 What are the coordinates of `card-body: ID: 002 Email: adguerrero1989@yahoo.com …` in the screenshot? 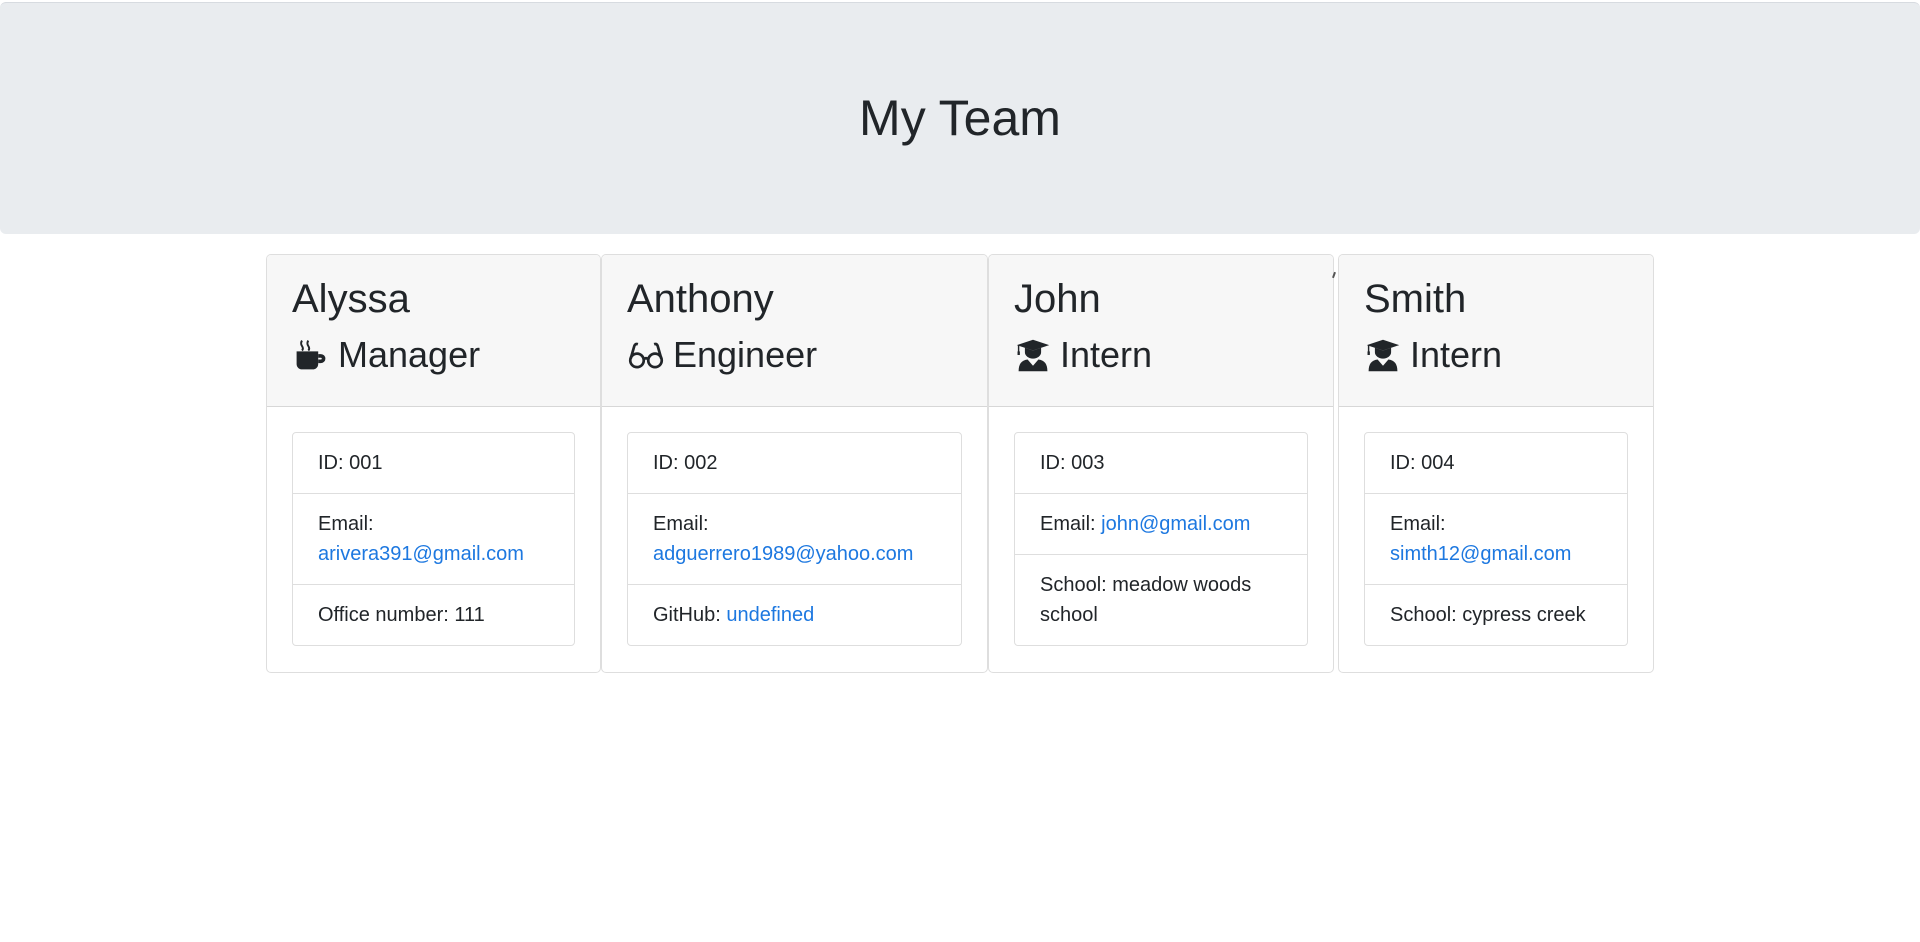 It's located at (794, 539).